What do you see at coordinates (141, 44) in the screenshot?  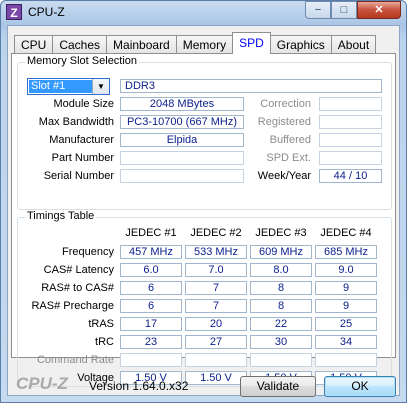 I see `tab-mainboard: Mainboard` at bounding box center [141, 44].